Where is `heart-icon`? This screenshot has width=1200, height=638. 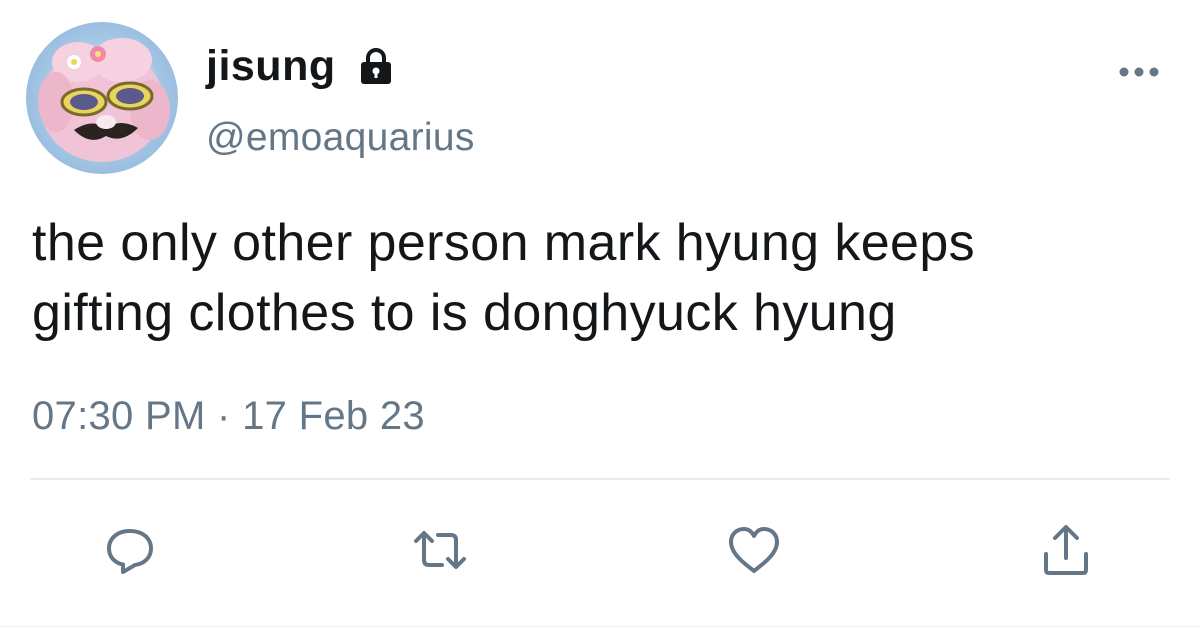 heart-icon is located at coordinates (754, 550).